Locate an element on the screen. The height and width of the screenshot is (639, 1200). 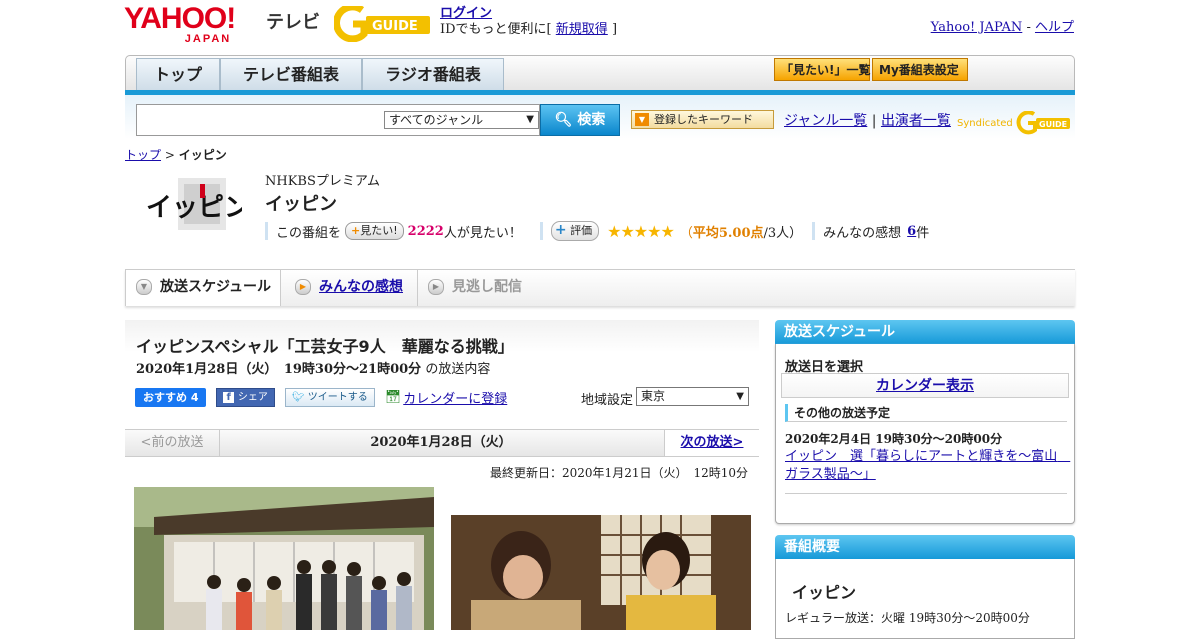
gguide-logo: GUIDE is located at coordinates (382, 24).